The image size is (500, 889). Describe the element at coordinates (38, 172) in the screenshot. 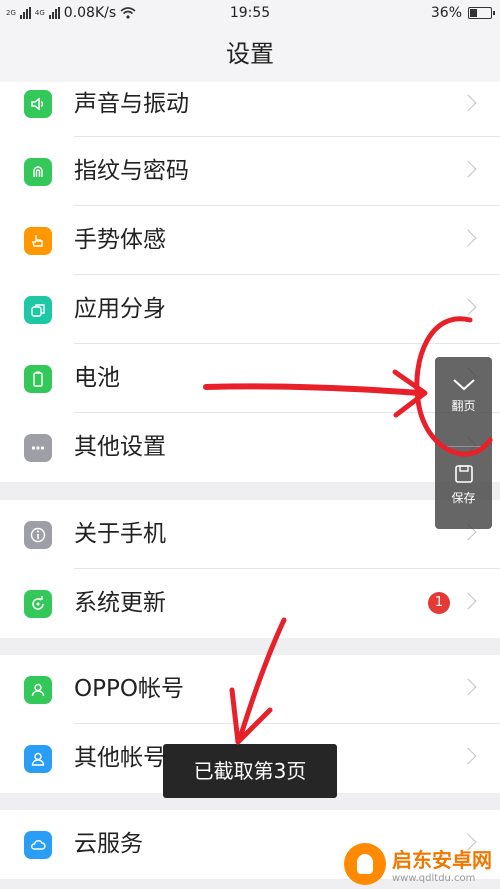

I see `fingerprint-icon` at that location.